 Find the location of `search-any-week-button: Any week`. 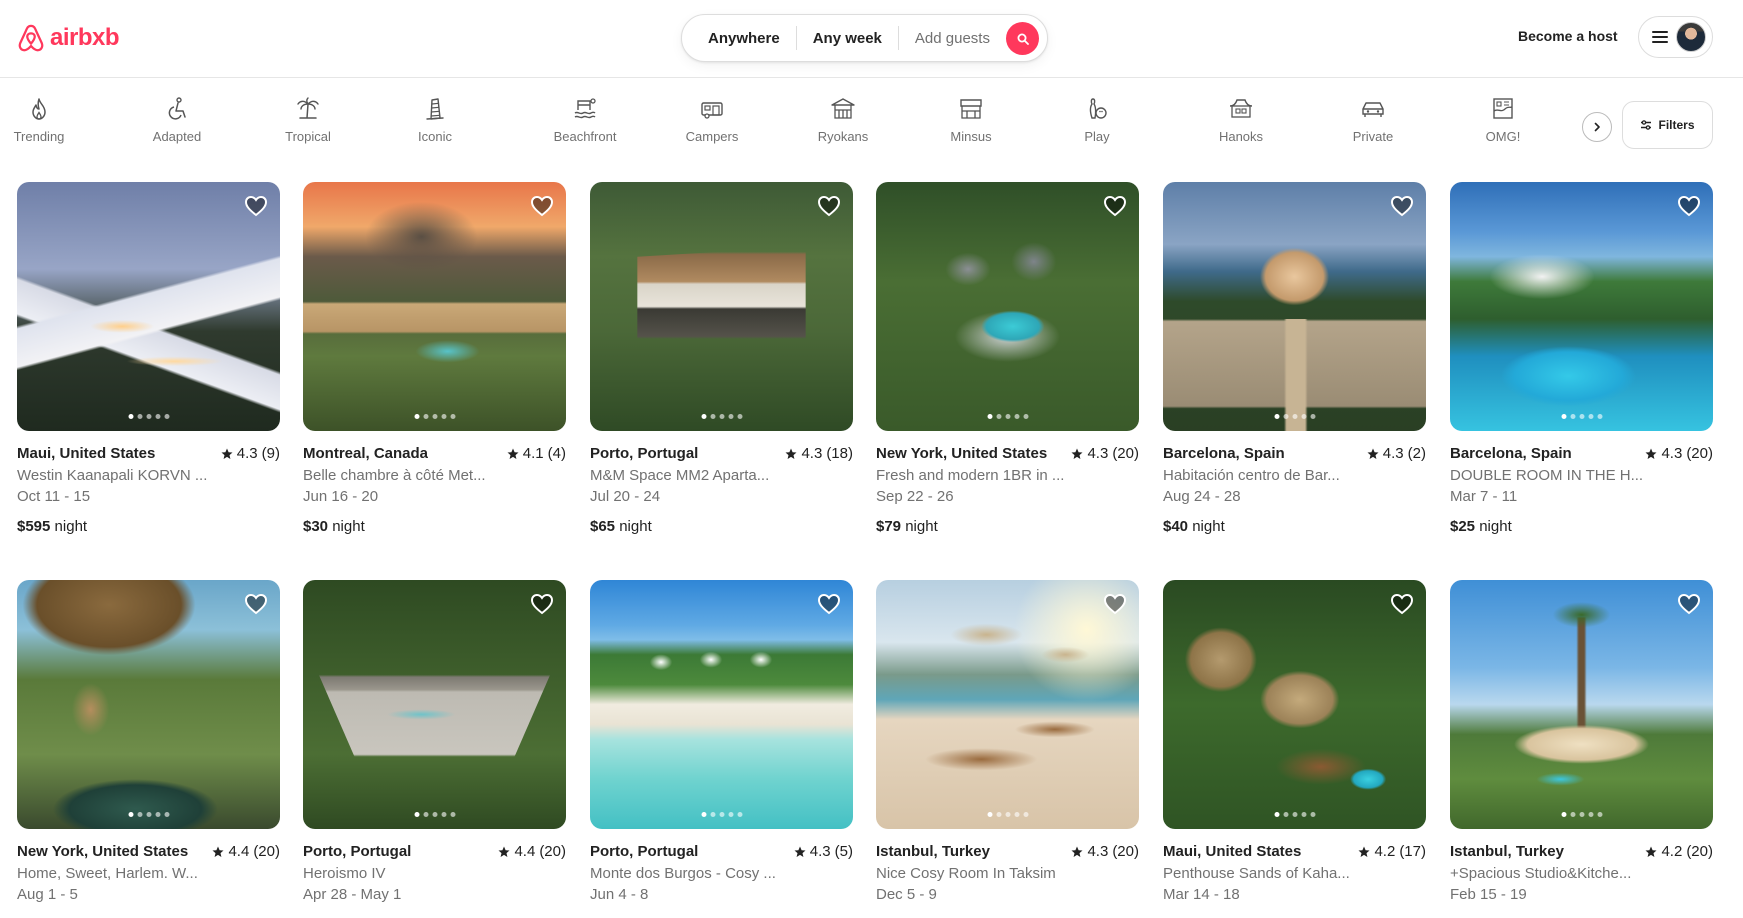

search-any-week-button: Any week is located at coordinates (847, 38).